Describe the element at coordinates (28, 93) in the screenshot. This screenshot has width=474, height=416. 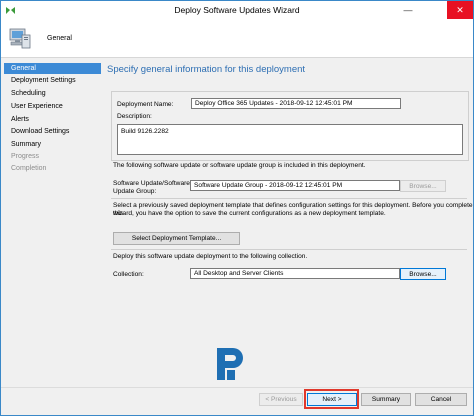
I see `nav-item-scheduling: Scheduling` at that location.